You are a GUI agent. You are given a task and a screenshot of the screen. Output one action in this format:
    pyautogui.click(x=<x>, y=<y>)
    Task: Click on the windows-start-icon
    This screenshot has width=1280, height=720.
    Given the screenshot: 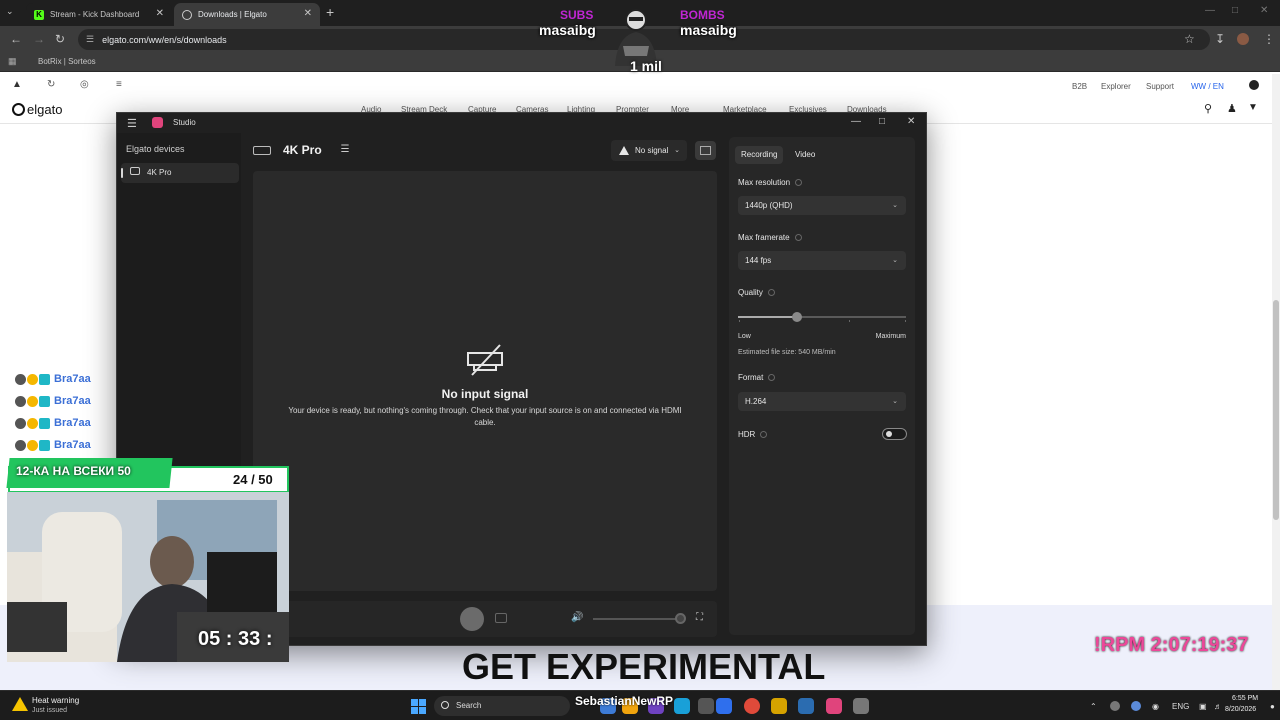 What is the action you would take?
    pyautogui.click(x=418, y=706)
    